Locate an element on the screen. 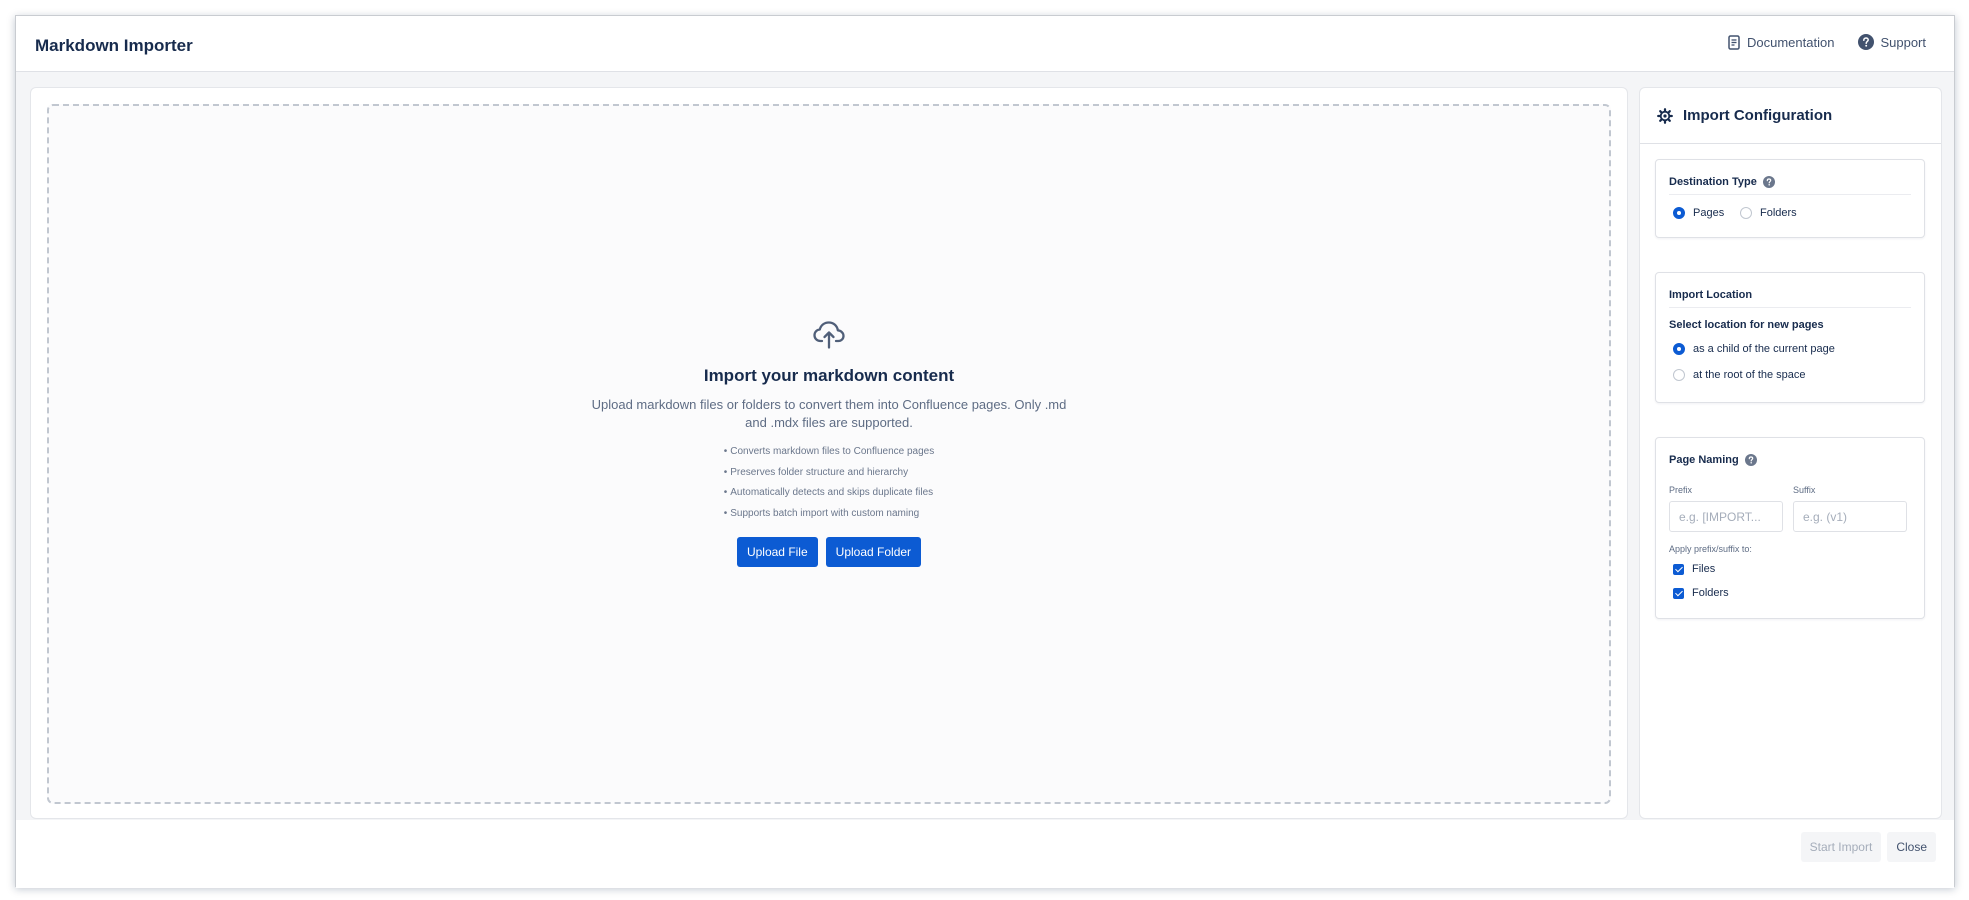 This screenshot has width=1969, height=900. apply-files-option: Files is located at coordinates (1694, 569).